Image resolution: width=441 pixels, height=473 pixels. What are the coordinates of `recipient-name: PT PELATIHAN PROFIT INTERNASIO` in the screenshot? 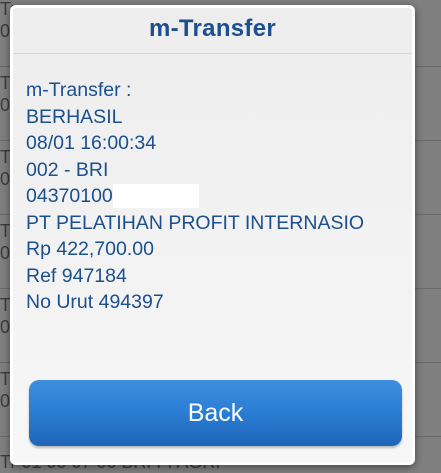 It's located at (195, 222).